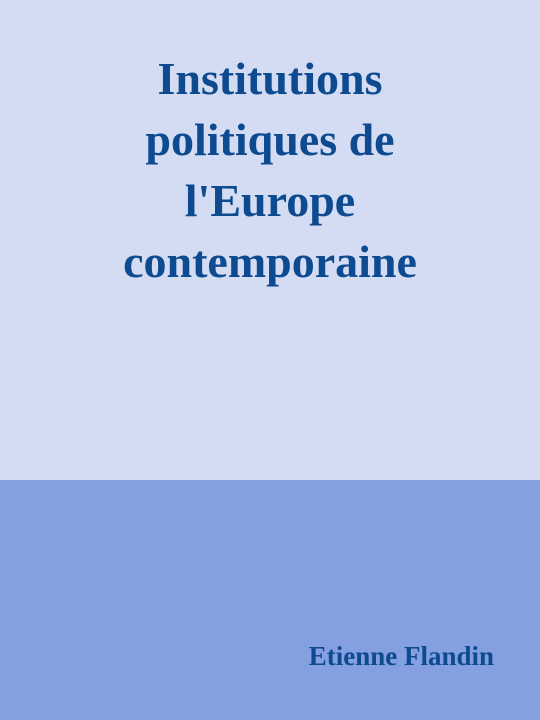 Image resolution: width=540 pixels, height=720 pixels. Describe the element at coordinates (270, 200) in the screenshot. I see `title-line-3: l'Europe` at that location.